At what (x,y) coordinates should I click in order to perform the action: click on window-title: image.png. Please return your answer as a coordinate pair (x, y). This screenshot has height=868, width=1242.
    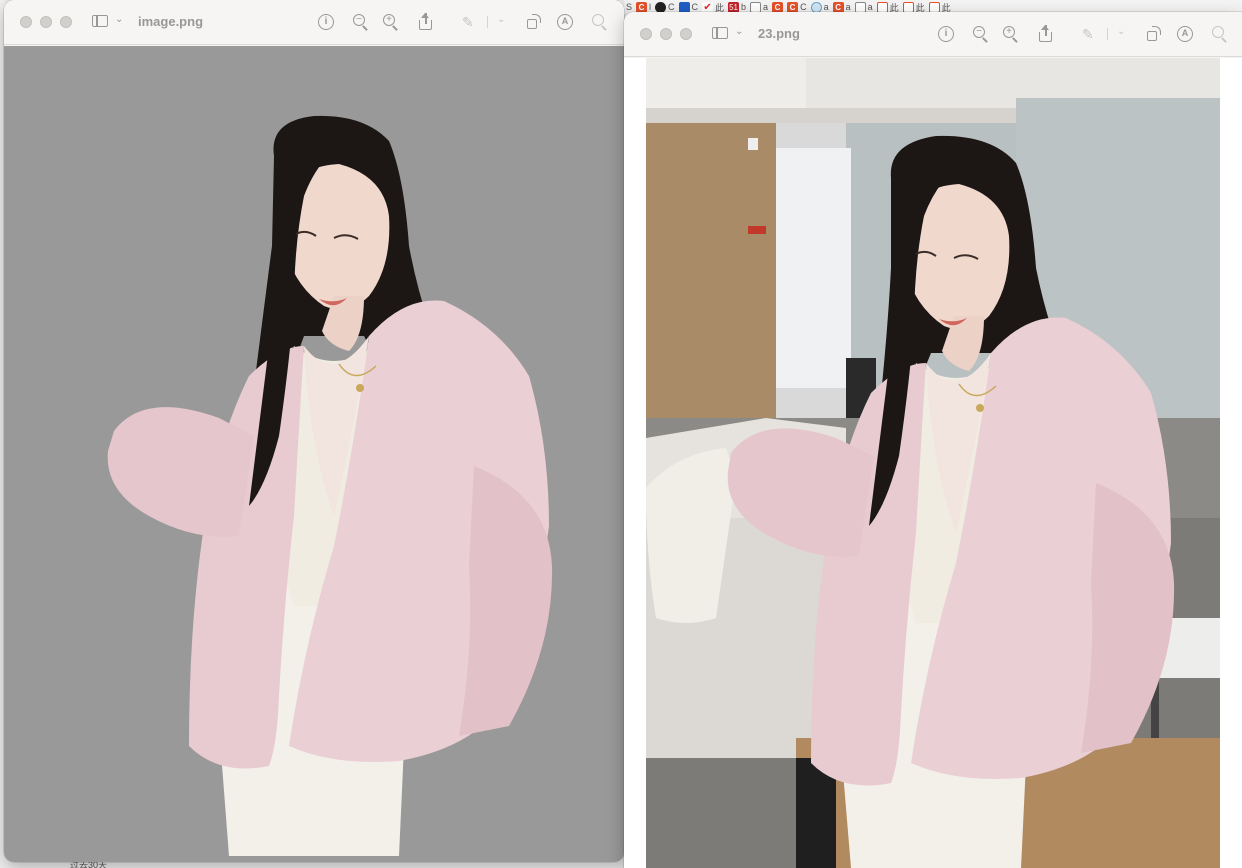
    Looking at the image, I should click on (171, 21).